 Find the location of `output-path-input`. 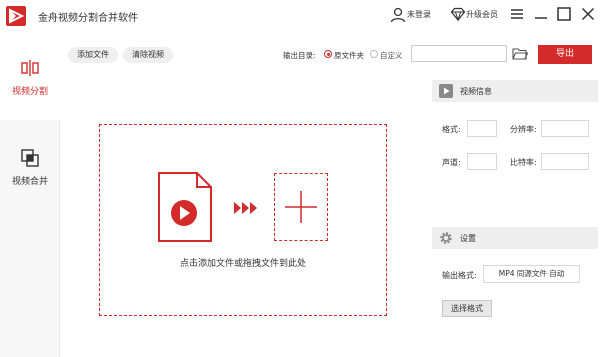

output-path-input is located at coordinates (459, 53).